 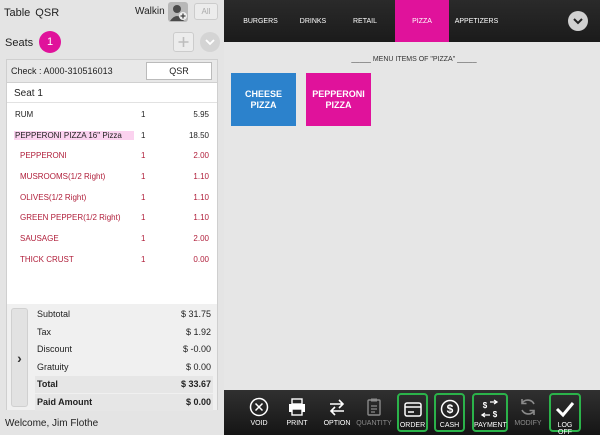 I want to click on seat-menu-button, so click(x=210, y=42).